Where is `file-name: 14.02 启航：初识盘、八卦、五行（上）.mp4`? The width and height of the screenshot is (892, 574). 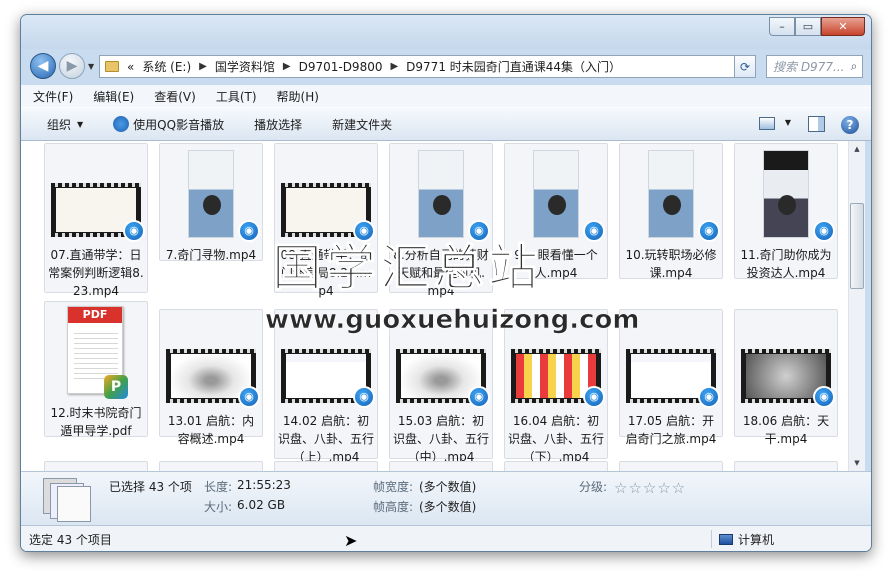
file-name: 14.02 启航：初识盘、八卦、五行（上）.mp4 is located at coordinates (326, 439).